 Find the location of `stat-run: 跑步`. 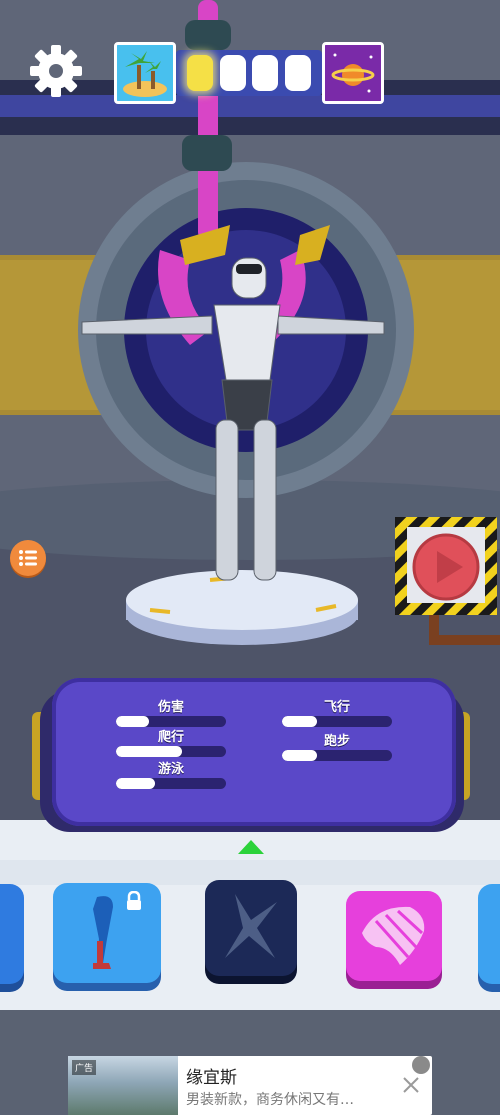

stat-run: 跑步 is located at coordinates (337, 745).